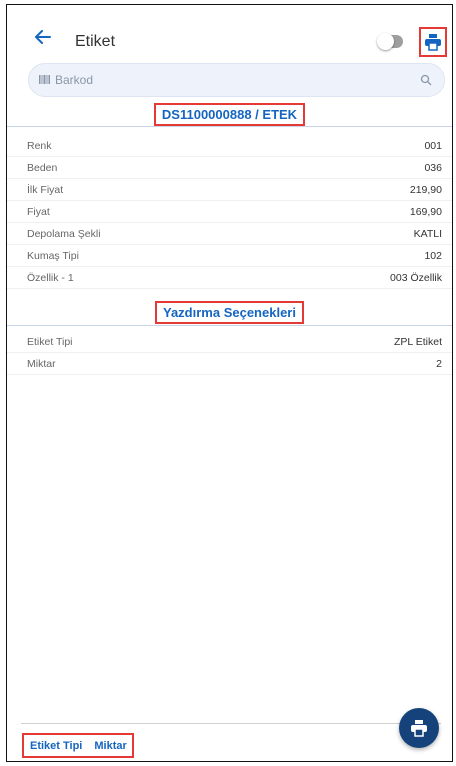 The height and width of the screenshot is (766, 456). Describe the element at coordinates (229, 364) in the screenshot. I see `detail-row: Miktar 2` at that location.